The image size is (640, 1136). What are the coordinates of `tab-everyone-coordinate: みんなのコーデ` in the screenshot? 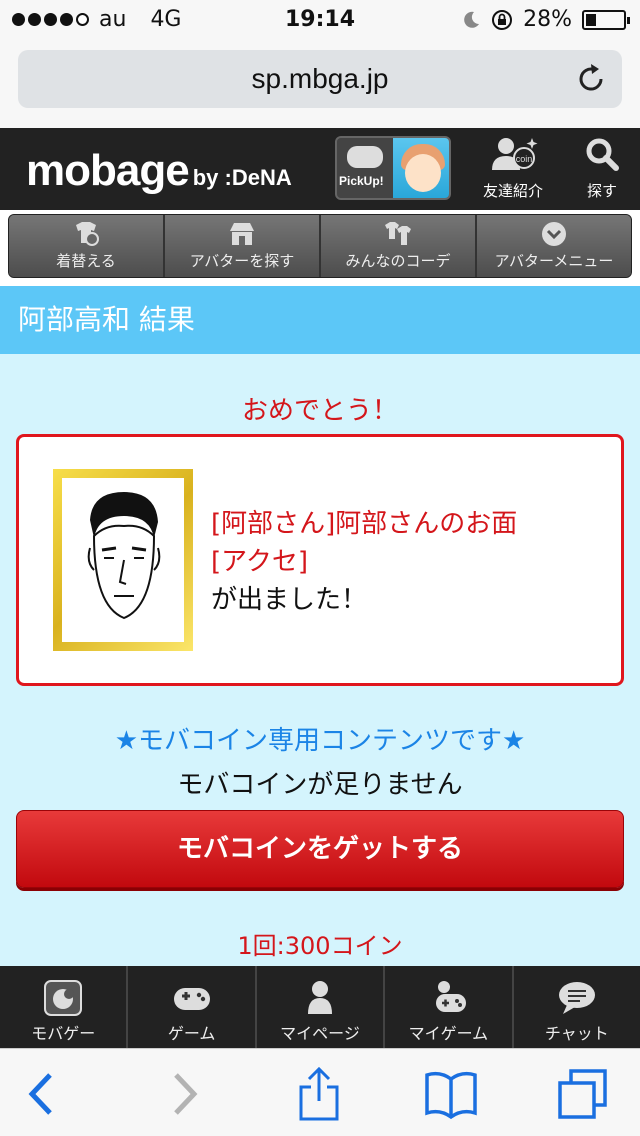 It's located at (399, 246).